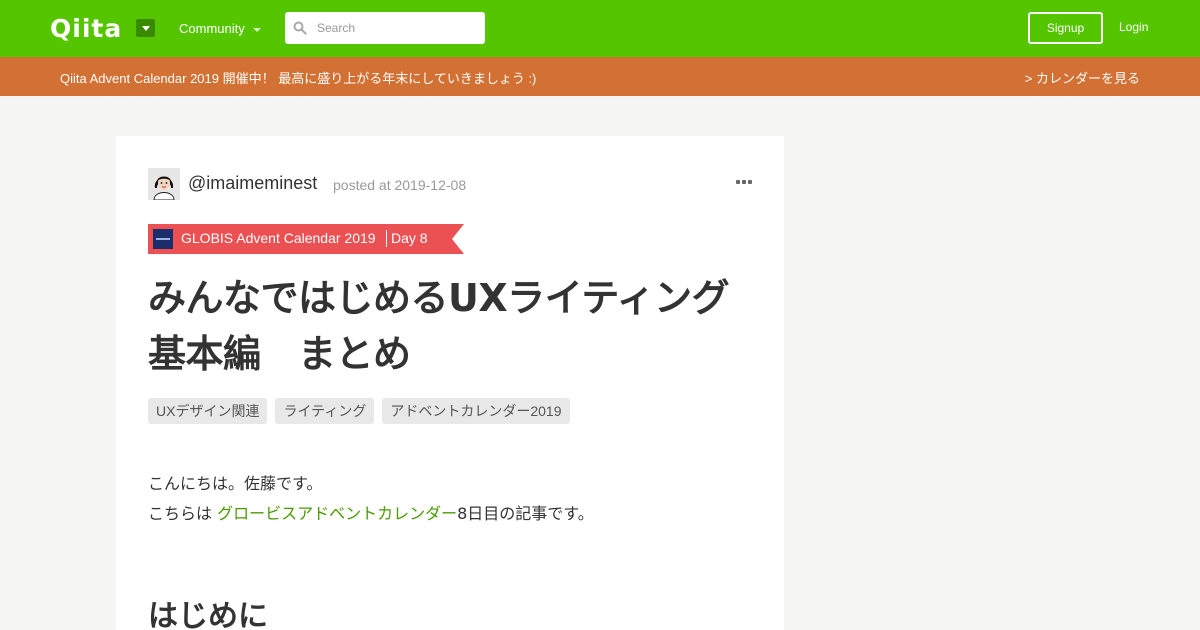 Image resolution: width=1200 pixels, height=630 pixels. What do you see at coordinates (86, 28) in the screenshot?
I see `qiita-logo: Qiita` at bounding box center [86, 28].